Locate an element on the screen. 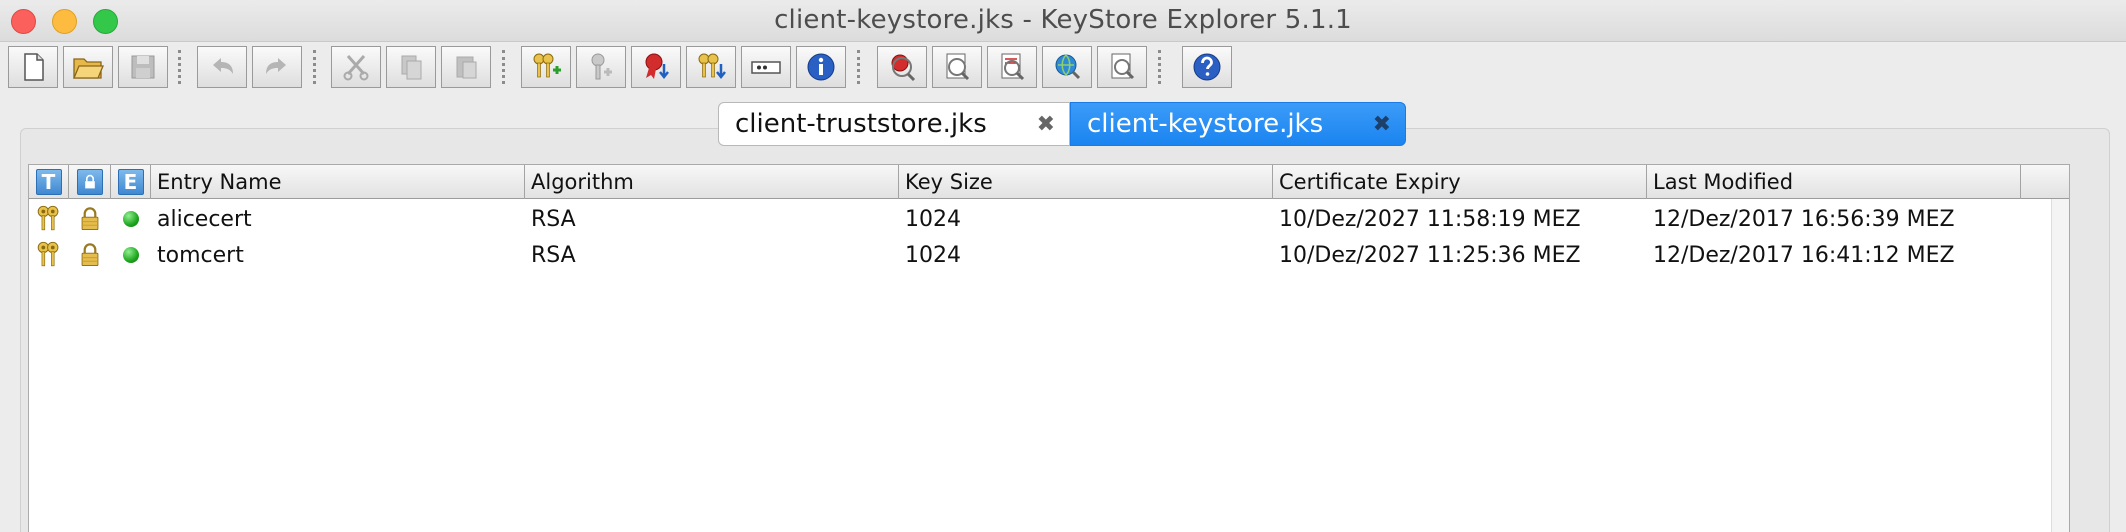 The image size is (2126, 532). password-icon is located at coordinates (766, 67).